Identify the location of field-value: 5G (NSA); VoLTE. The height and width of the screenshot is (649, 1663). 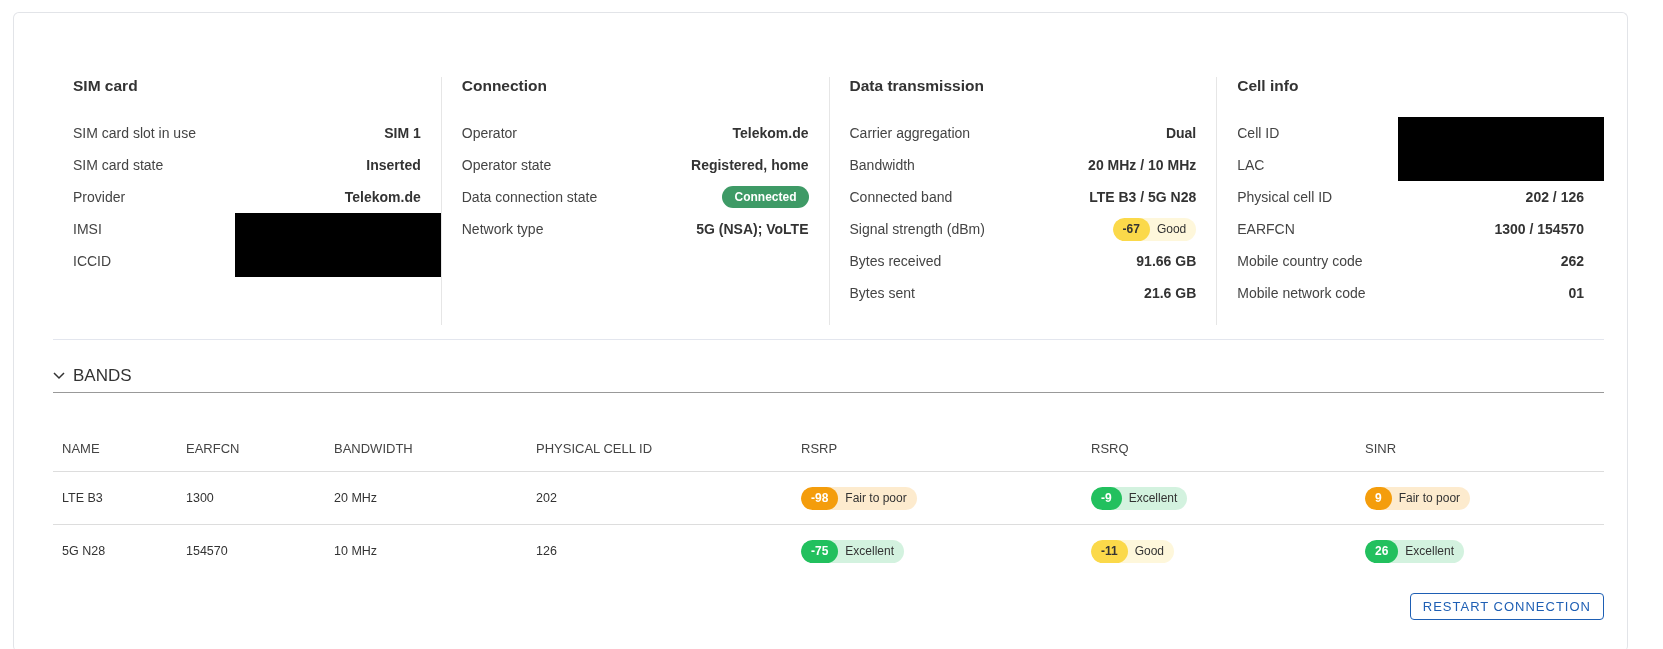
(752, 229).